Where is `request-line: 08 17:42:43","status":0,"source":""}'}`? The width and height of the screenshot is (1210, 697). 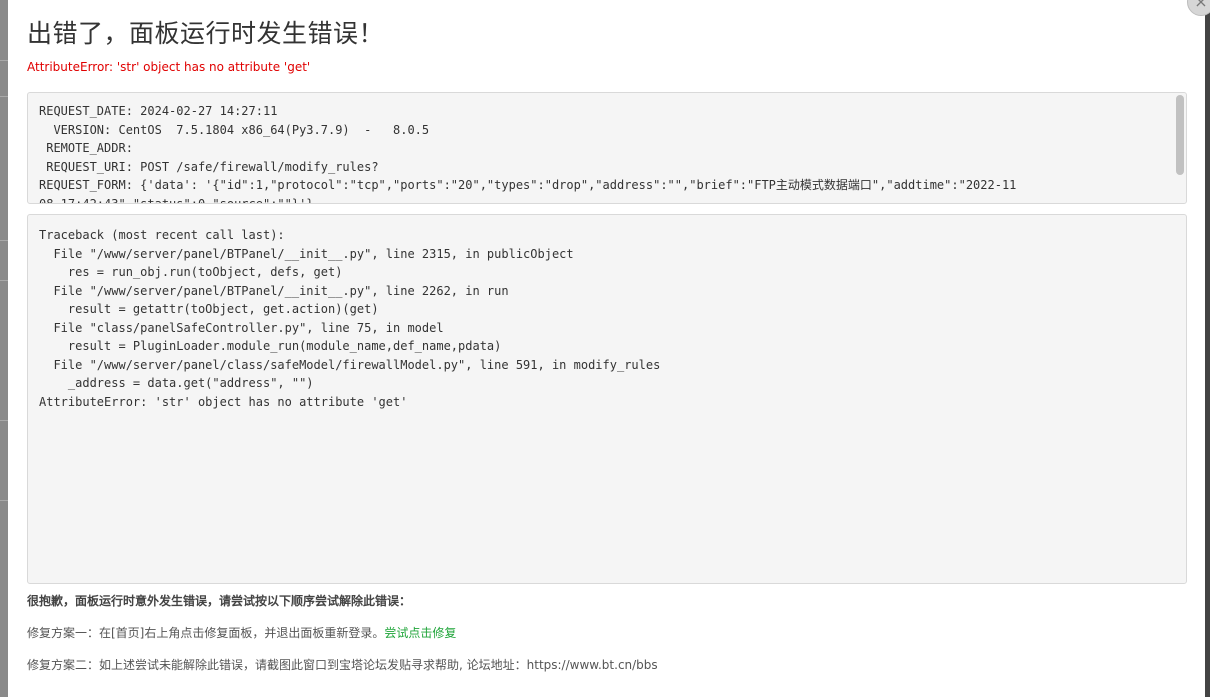 request-line: 08 17:42:43","status":0,"source":""}'} is located at coordinates (176, 200).